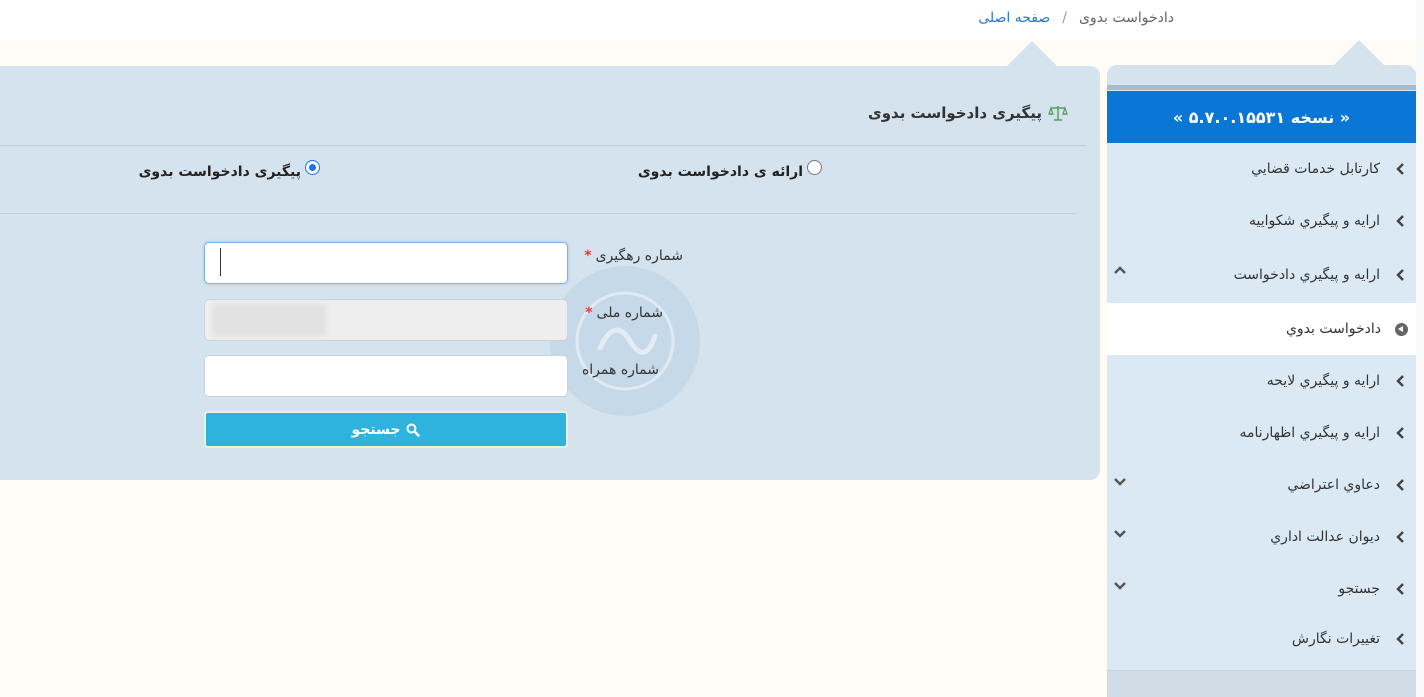 Image resolution: width=1424 pixels, height=697 pixels. I want to click on page-title-text: پیگیری دادخواست بدوی, so click(954, 113).